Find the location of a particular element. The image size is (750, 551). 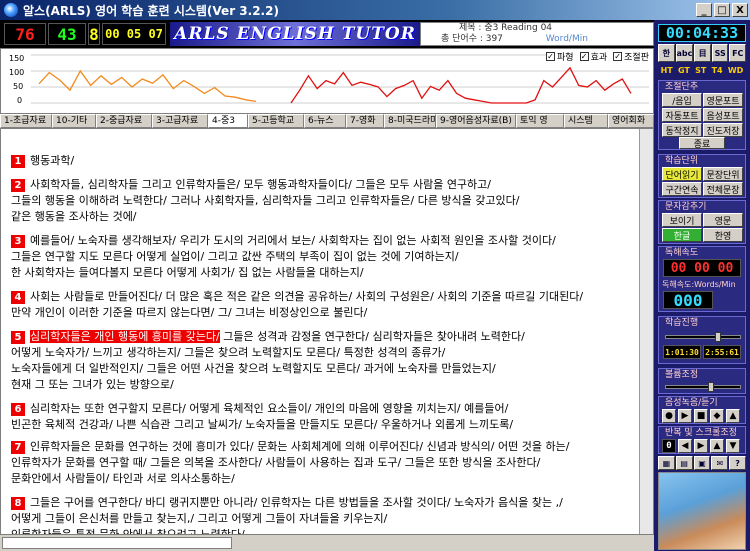

abc-mode-icon: abc is located at coordinates (684, 53).